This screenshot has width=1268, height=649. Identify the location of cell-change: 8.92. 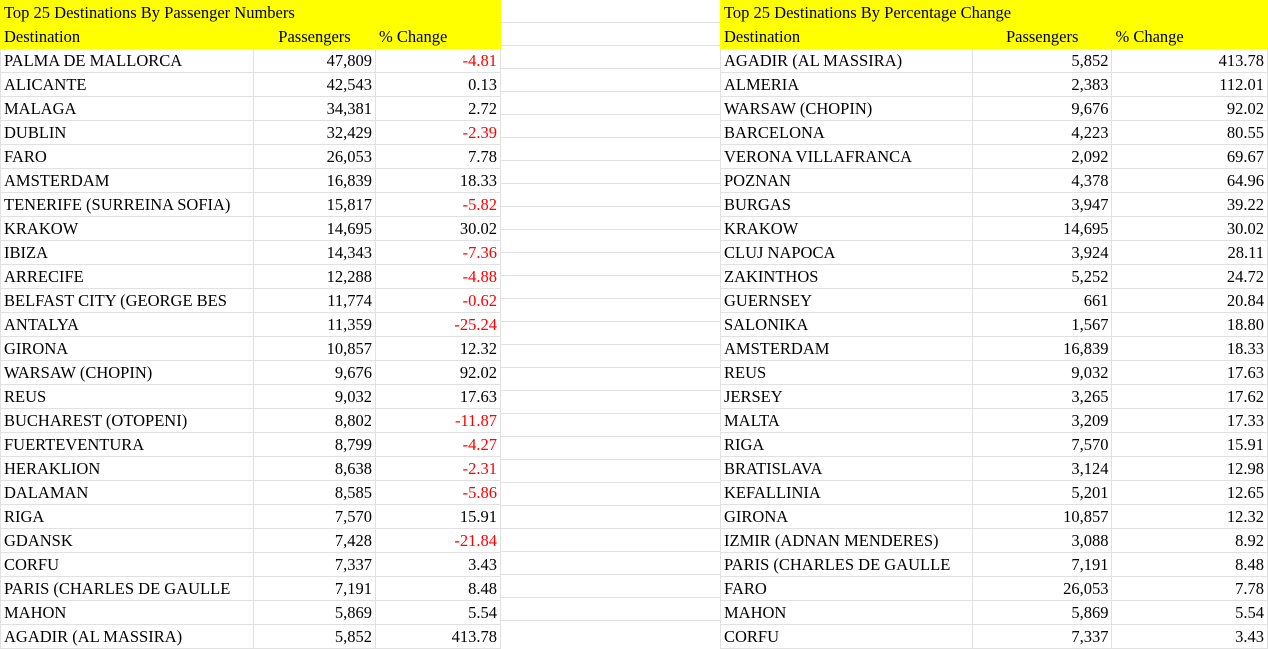
(1189, 540).